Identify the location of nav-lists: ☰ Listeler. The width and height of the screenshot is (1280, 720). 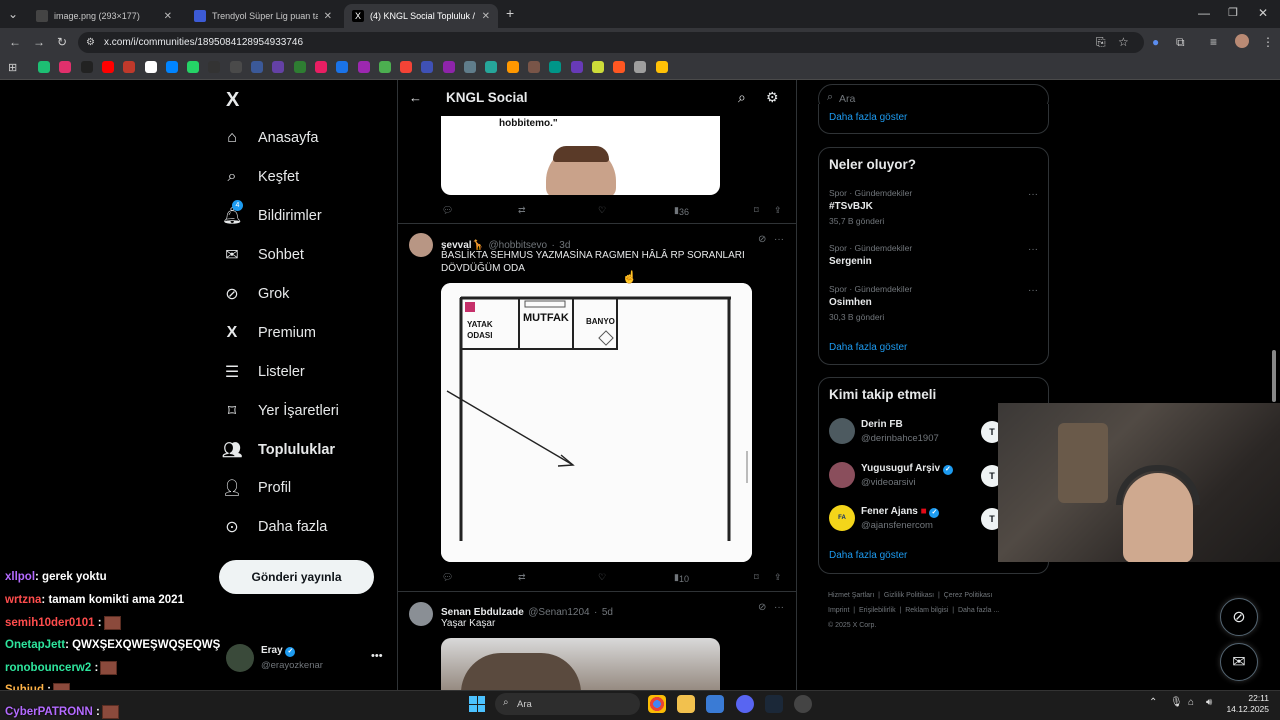
(263, 372).